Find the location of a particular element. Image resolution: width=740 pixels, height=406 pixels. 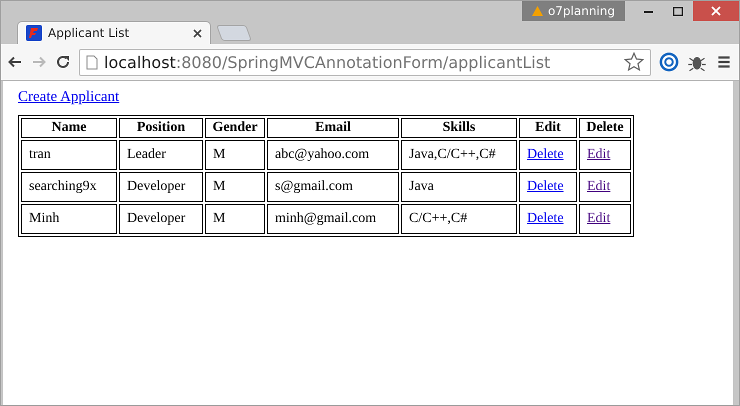

browser-tab: Applicant List is located at coordinates (114, 32).